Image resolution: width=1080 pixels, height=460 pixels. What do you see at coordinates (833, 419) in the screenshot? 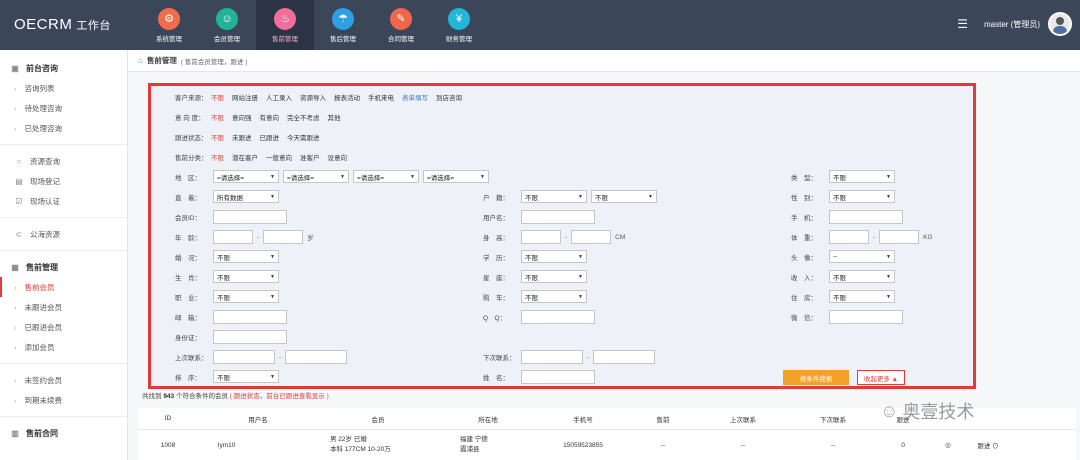
I see `col-next-contact: 下次联系` at bounding box center [833, 419].